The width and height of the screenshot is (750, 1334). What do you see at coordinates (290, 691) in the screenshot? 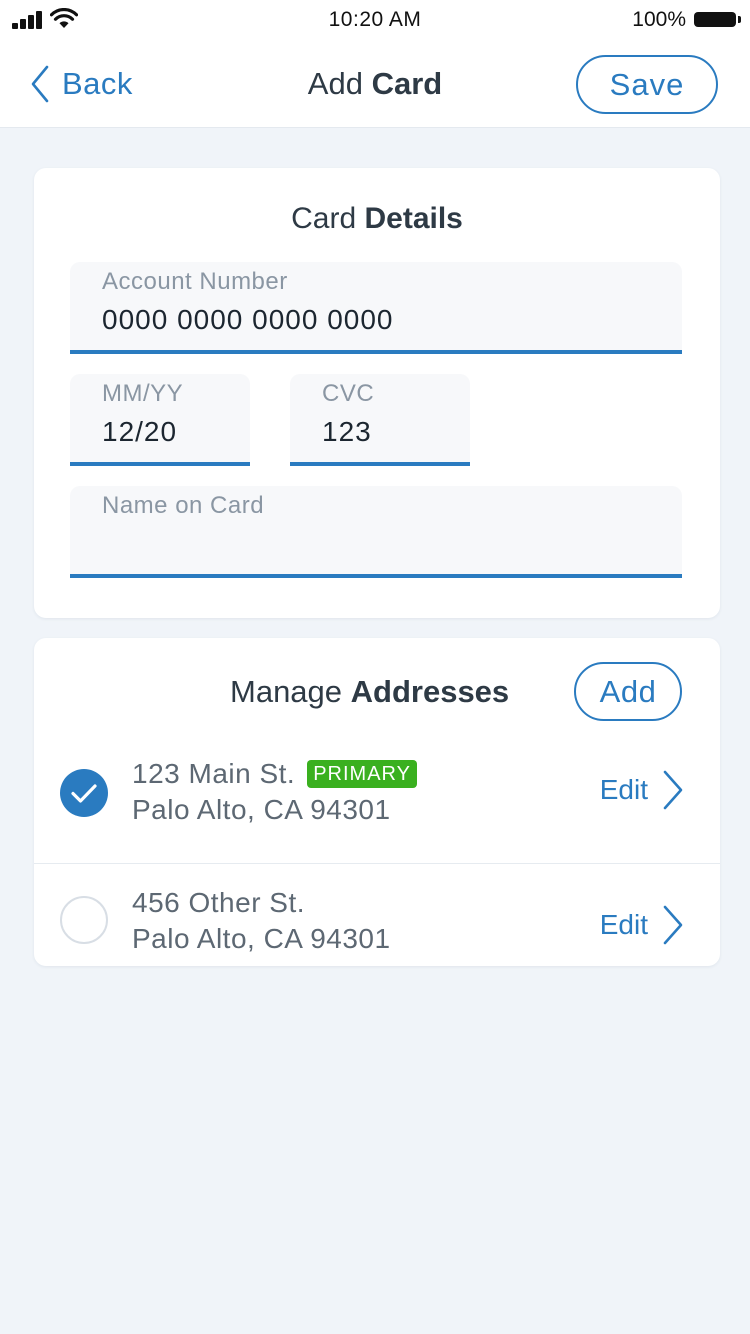
I see `manage-addresses-title-light: Manage` at bounding box center [290, 691].